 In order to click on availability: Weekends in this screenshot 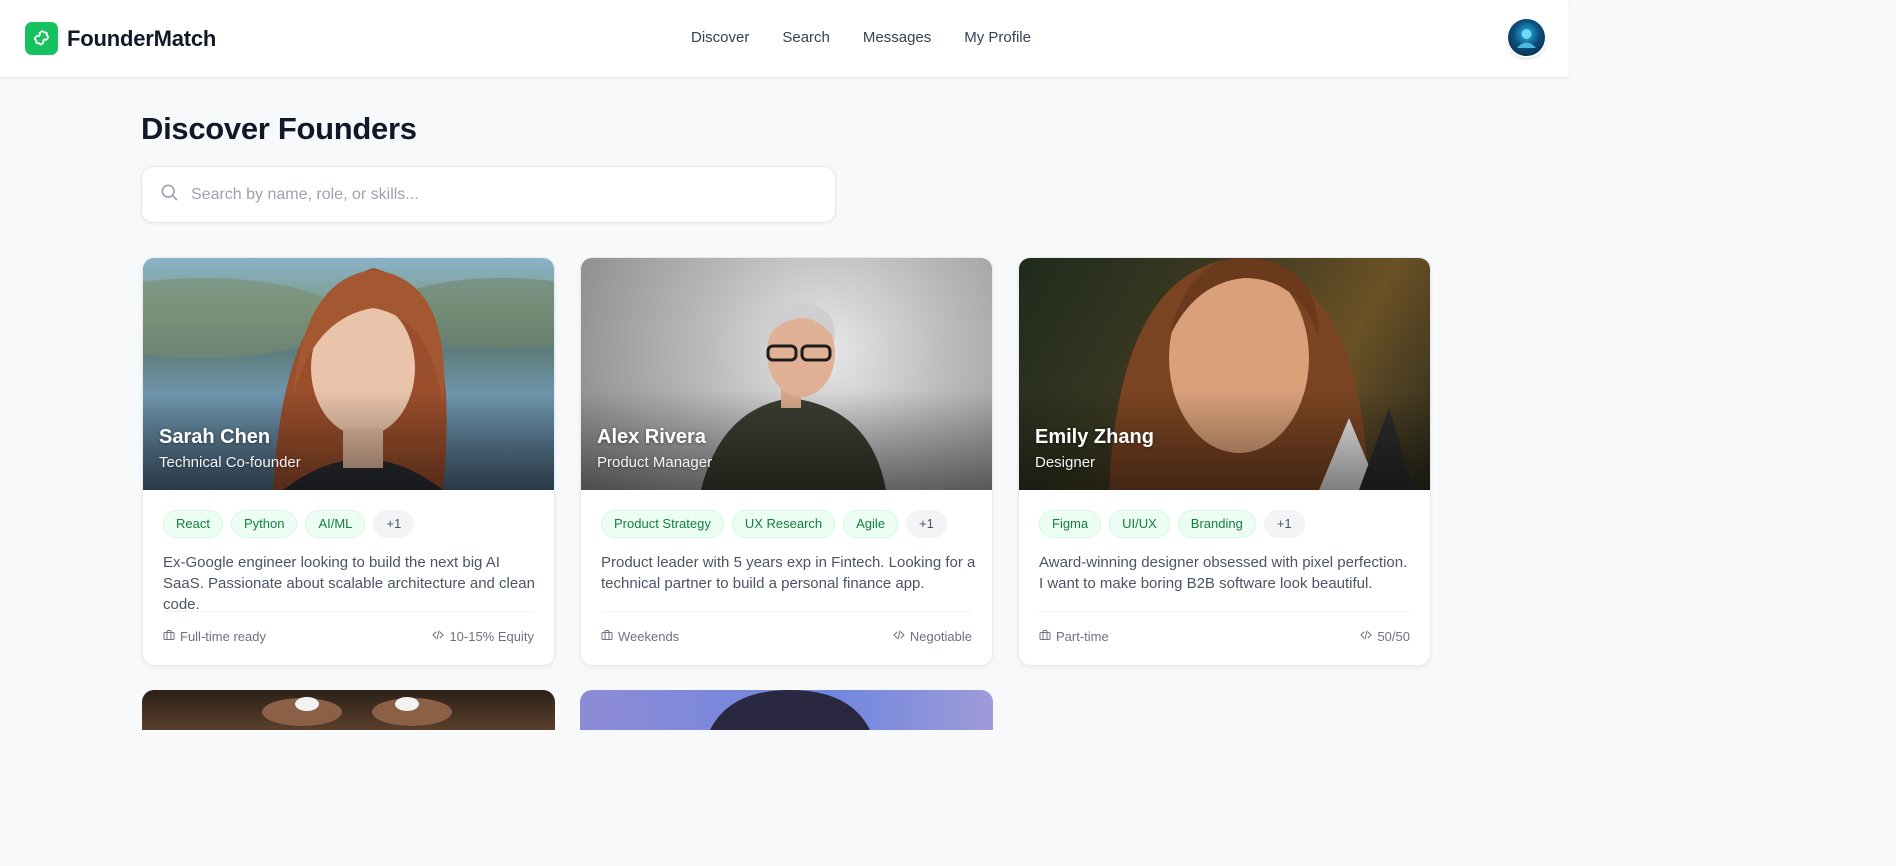, I will do `click(640, 636)`.